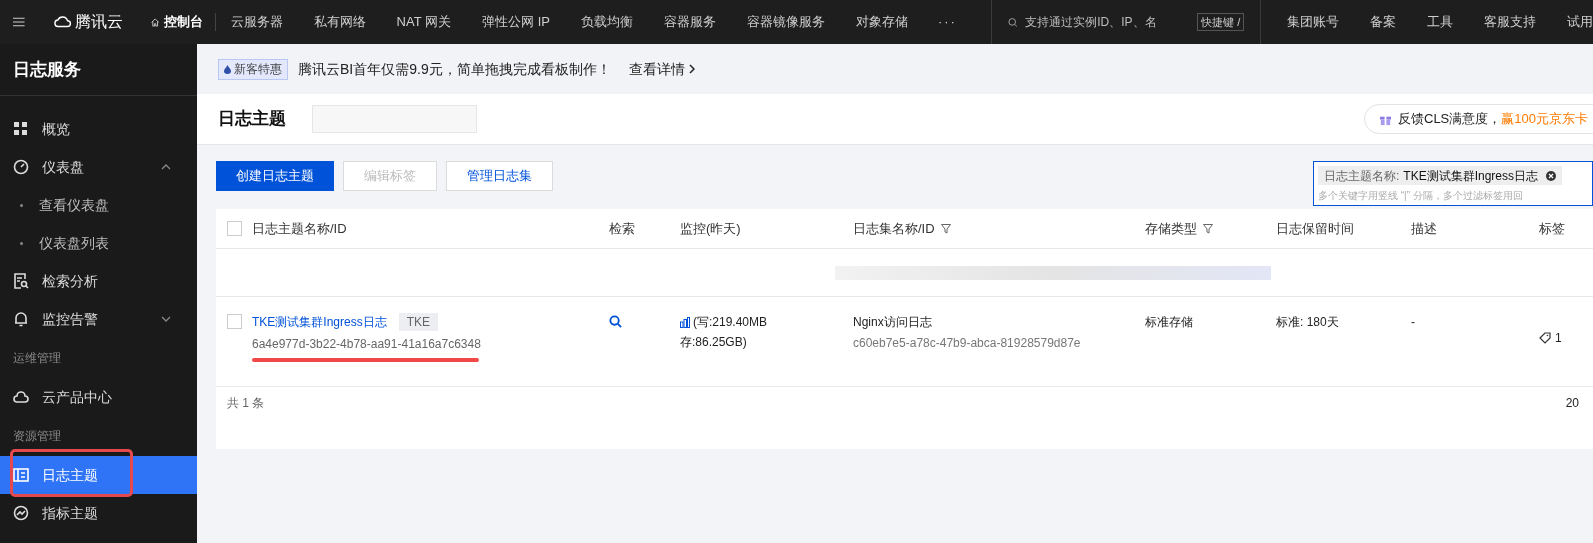 The image size is (1593, 543). What do you see at coordinates (37, 358) in the screenshot?
I see `section-label: 运维管理` at bounding box center [37, 358].